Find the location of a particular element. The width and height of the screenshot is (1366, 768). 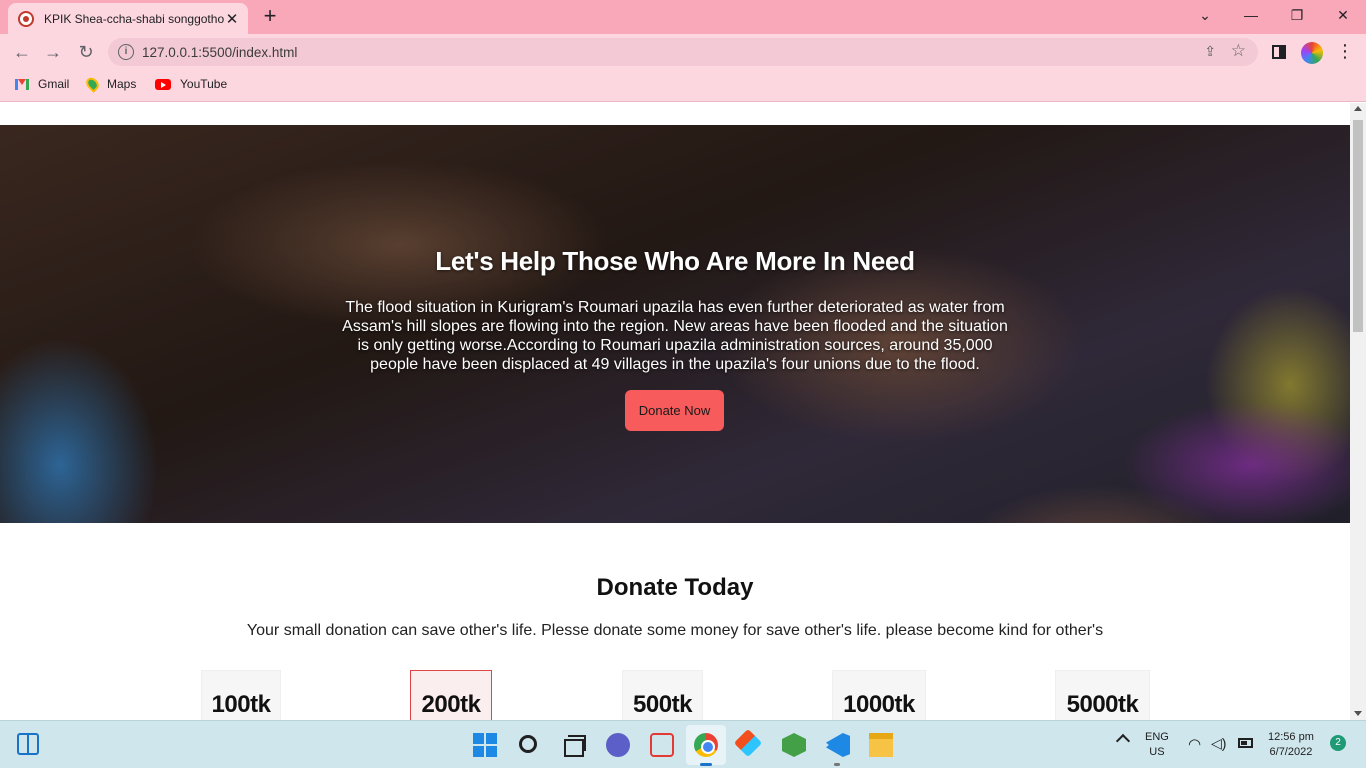

side-panel-icon is located at coordinates (1279, 52).